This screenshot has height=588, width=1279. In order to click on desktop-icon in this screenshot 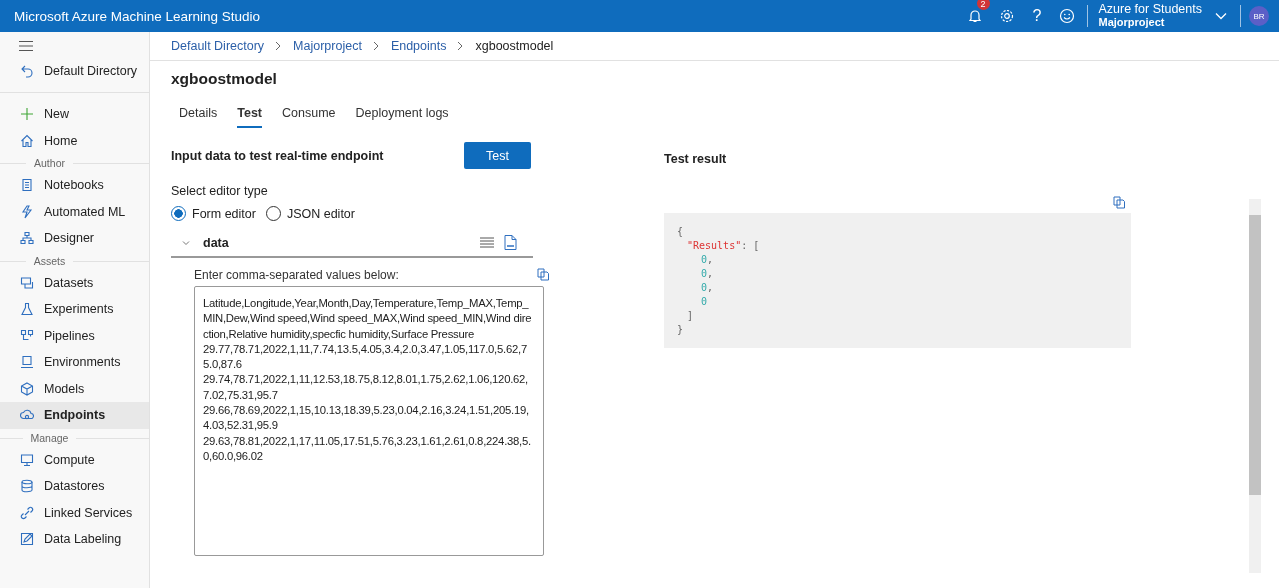, I will do `click(27, 459)`.